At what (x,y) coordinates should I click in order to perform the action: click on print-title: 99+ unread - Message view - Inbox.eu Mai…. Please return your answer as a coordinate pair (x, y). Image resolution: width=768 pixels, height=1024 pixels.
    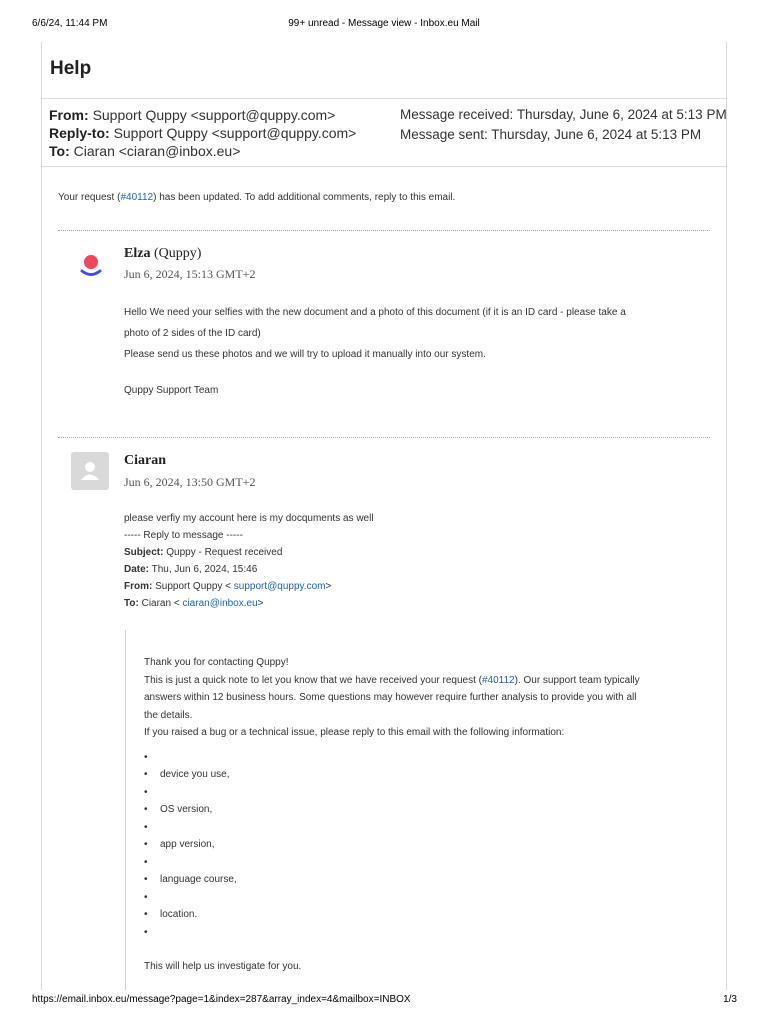
    Looking at the image, I should click on (384, 23).